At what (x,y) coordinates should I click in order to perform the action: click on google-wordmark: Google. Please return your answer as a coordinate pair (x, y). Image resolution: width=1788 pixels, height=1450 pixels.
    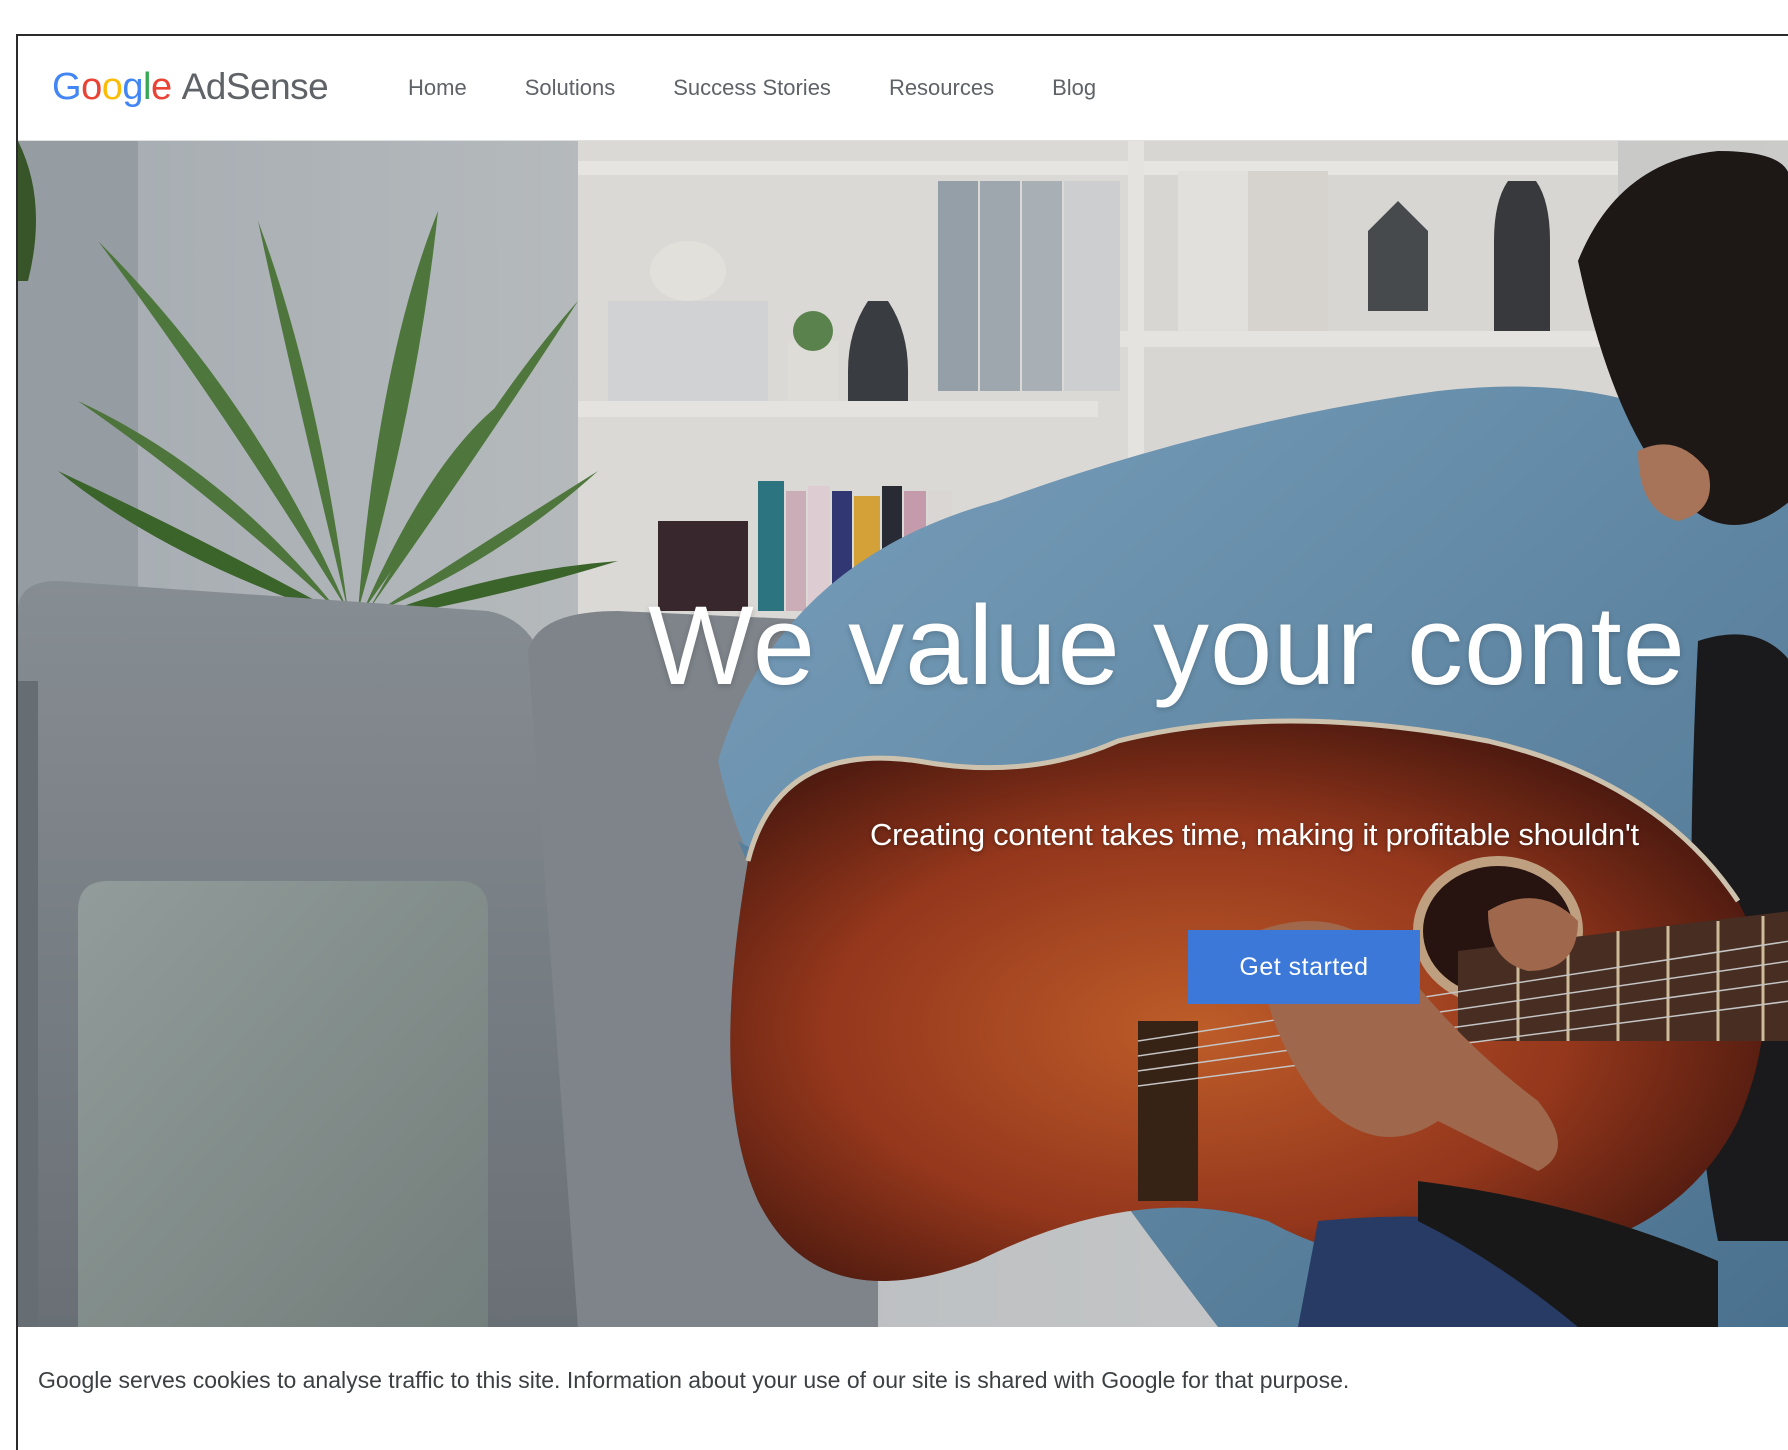
    Looking at the image, I should click on (112, 87).